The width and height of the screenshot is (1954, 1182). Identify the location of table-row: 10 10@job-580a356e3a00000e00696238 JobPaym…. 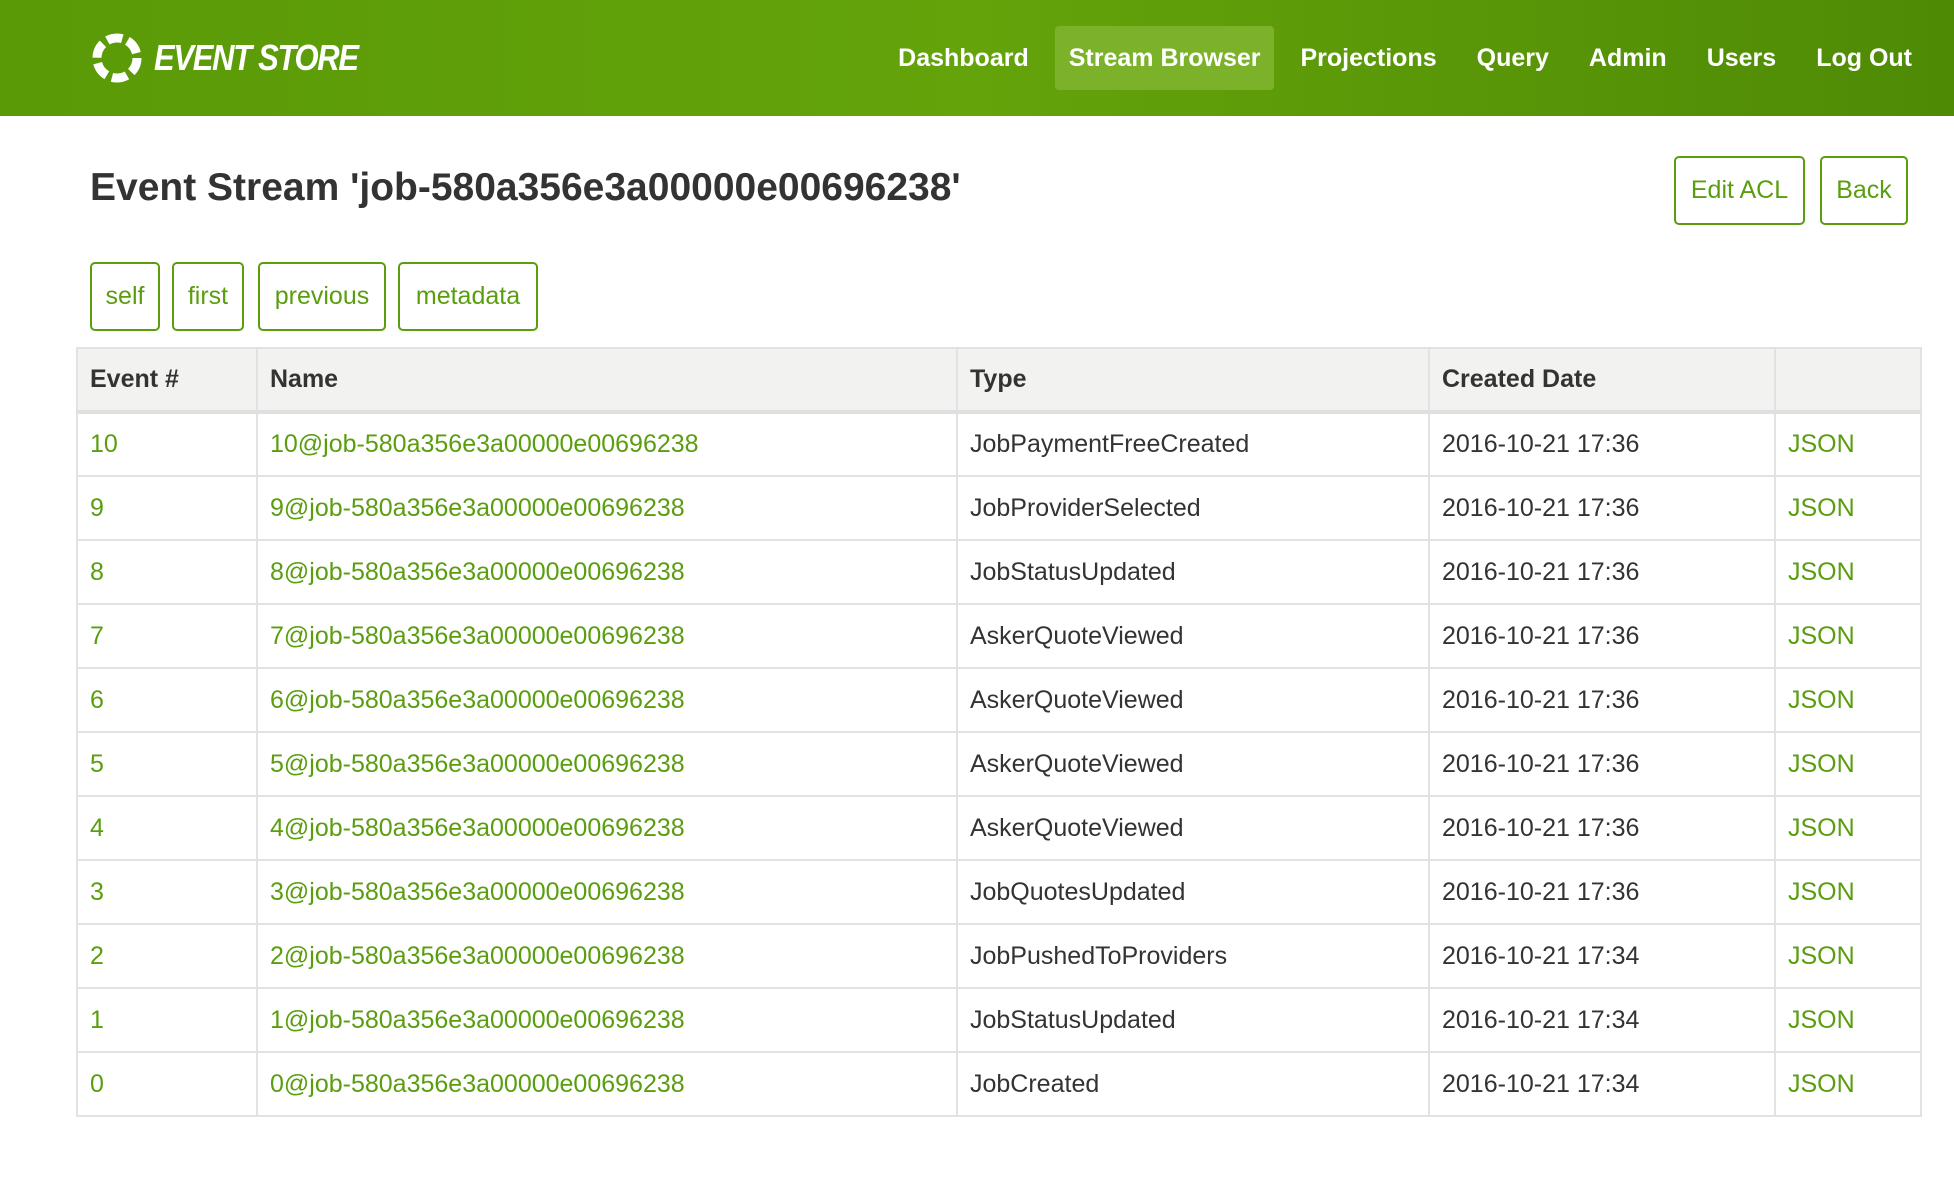
(999, 444).